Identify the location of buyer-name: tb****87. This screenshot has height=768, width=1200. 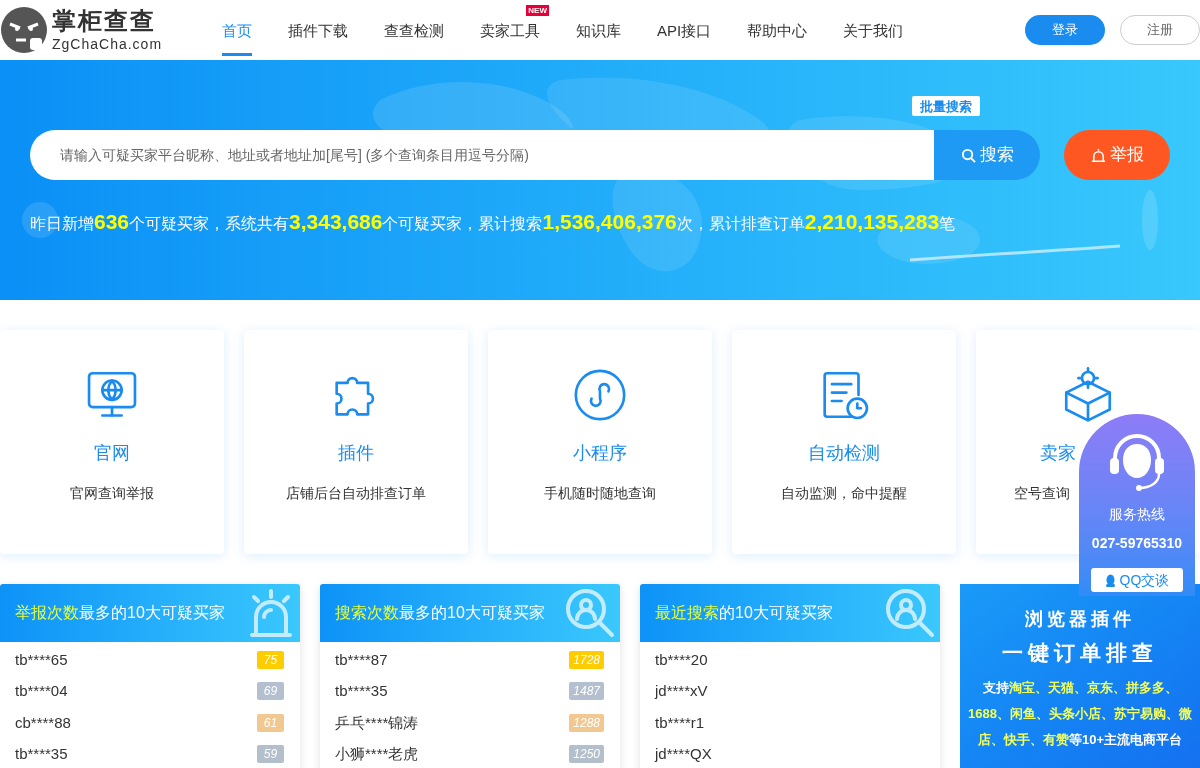
(361, 659).